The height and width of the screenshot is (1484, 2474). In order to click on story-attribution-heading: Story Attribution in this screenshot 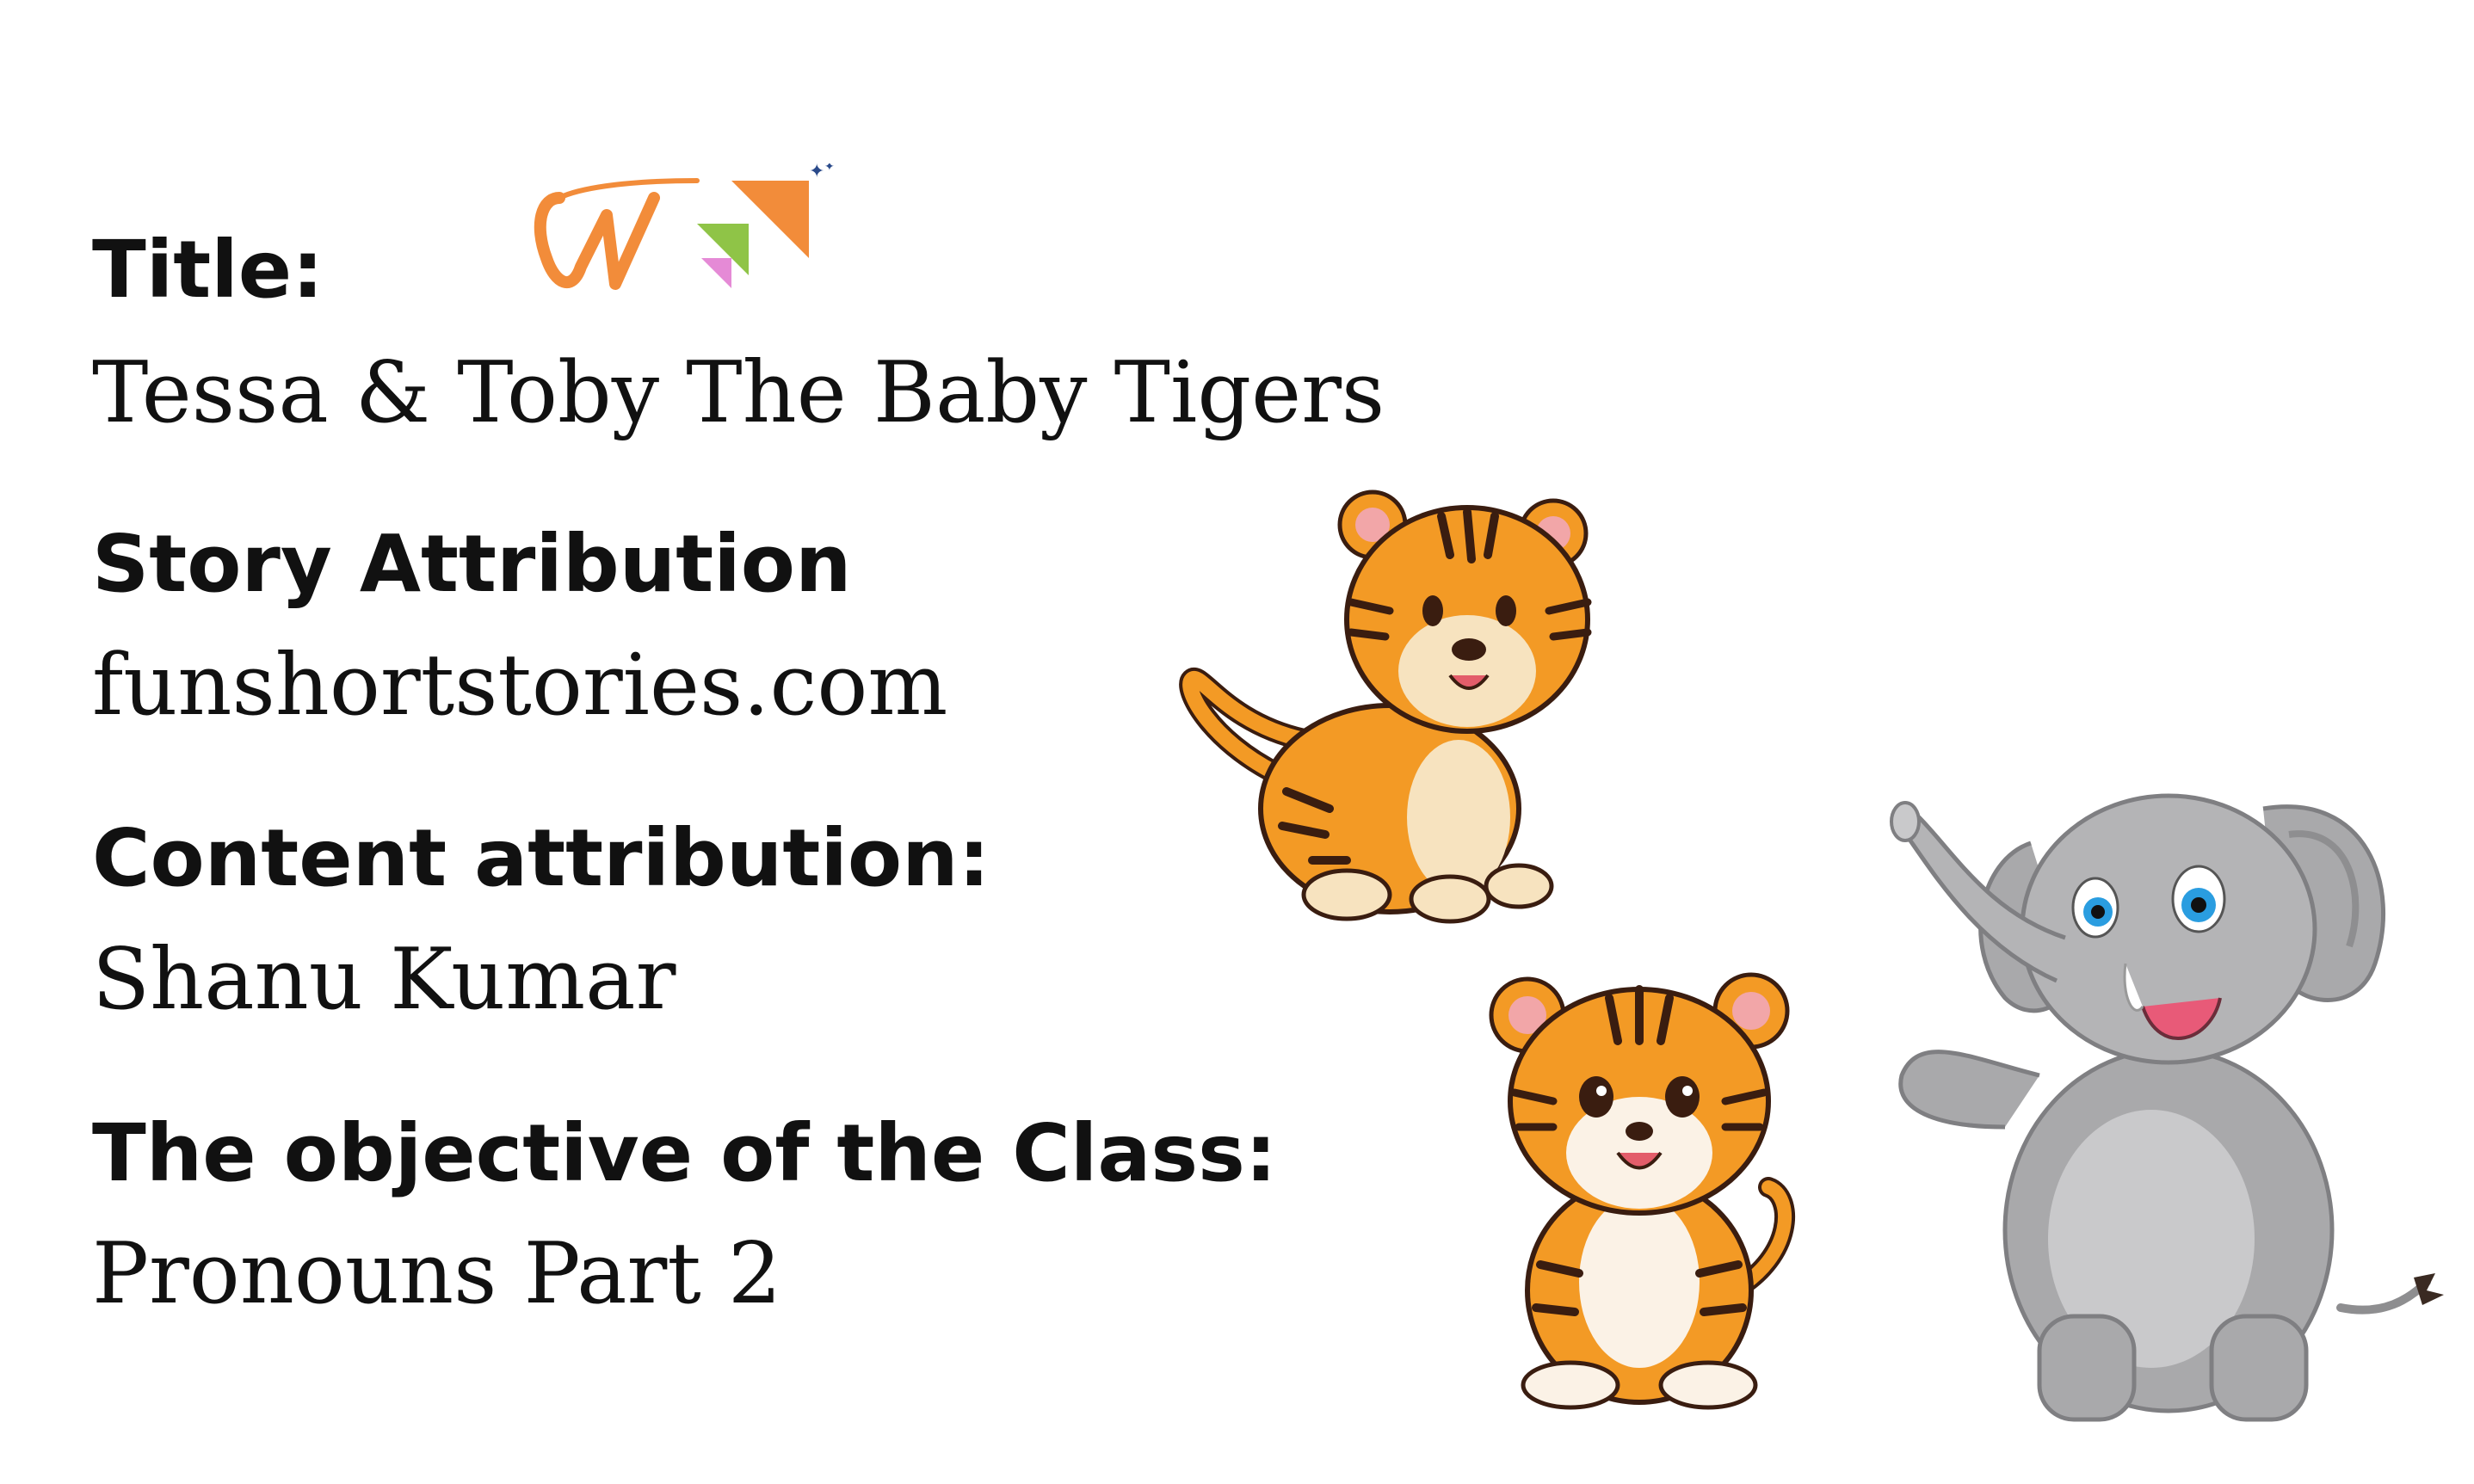, I will do `click(472, 564)`.